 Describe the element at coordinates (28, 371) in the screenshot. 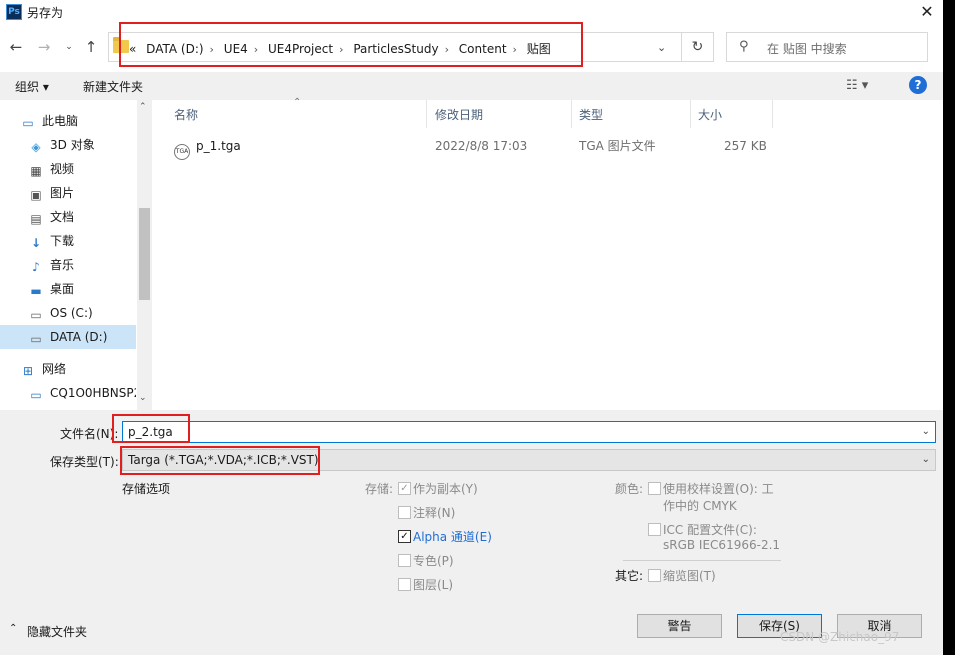

I see `network-icon: ⊞` at that location.